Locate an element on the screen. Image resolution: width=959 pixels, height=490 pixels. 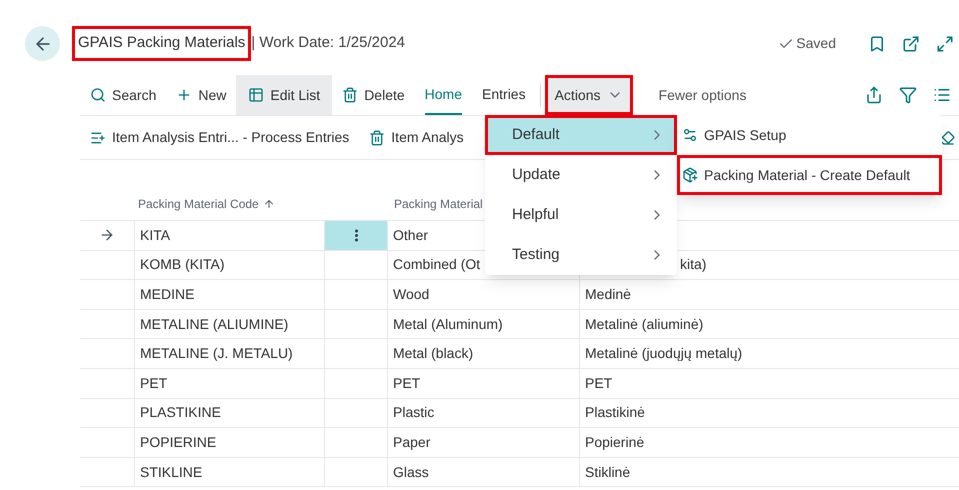
table-cell: Plastic is located at coordinates (484, 413).